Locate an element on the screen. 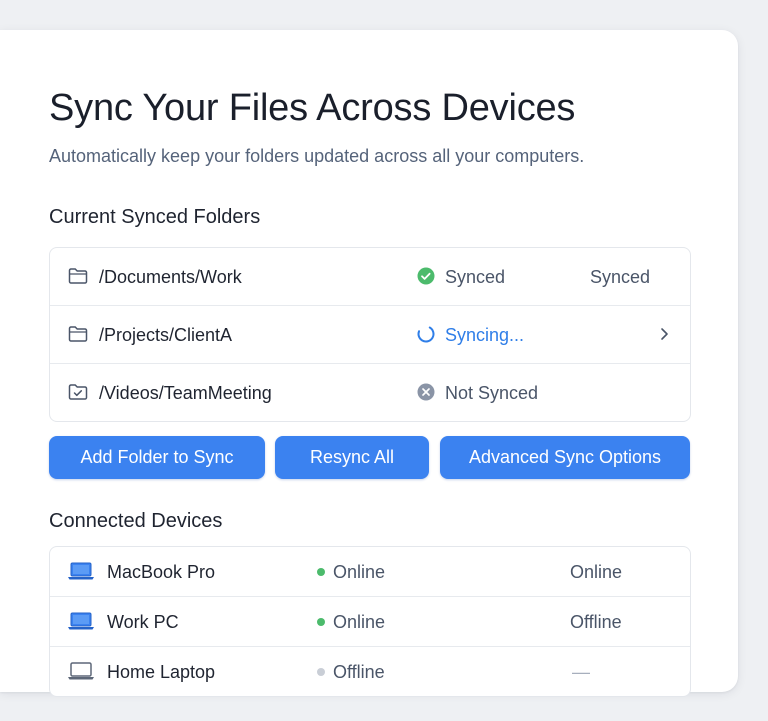  connected-devices-heading: Connected Devices is located at coordinates (136, 521).